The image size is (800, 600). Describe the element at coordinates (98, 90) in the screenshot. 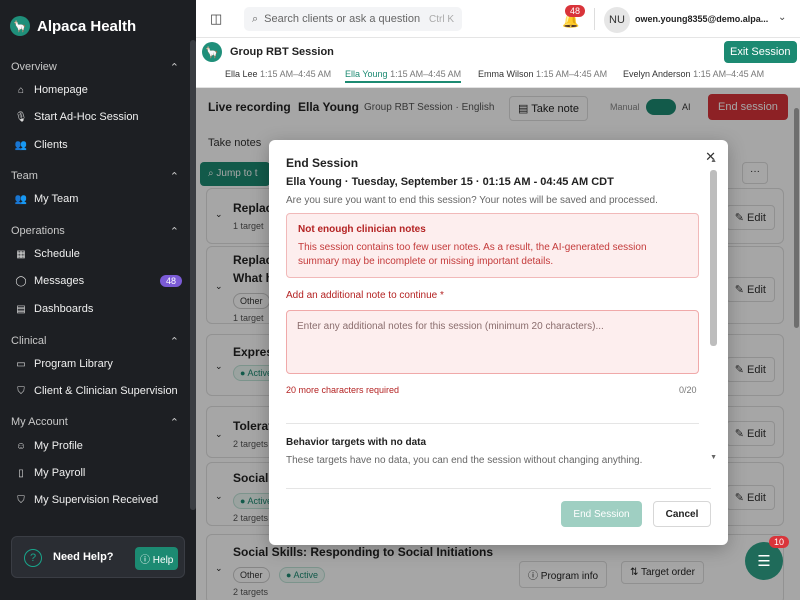

I see `sidebar-item-homepage: ⌂ Homepage` at that location.